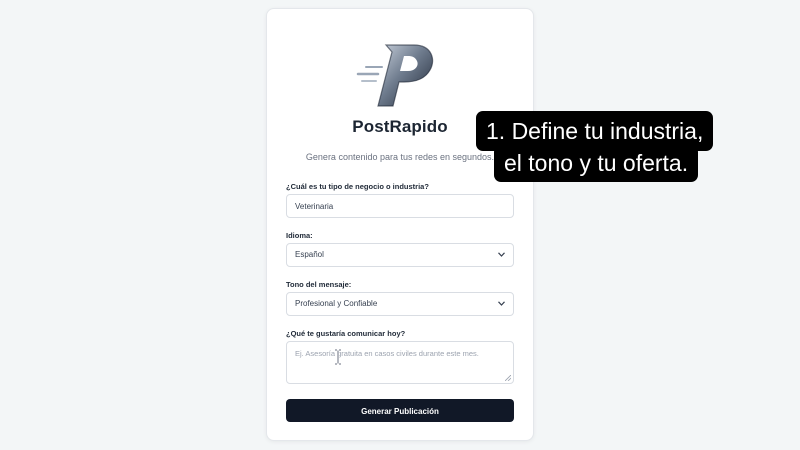  Describe the element at coordinates (299, 235) in the screenshot. I see `language-label: Idioma:` at that location.